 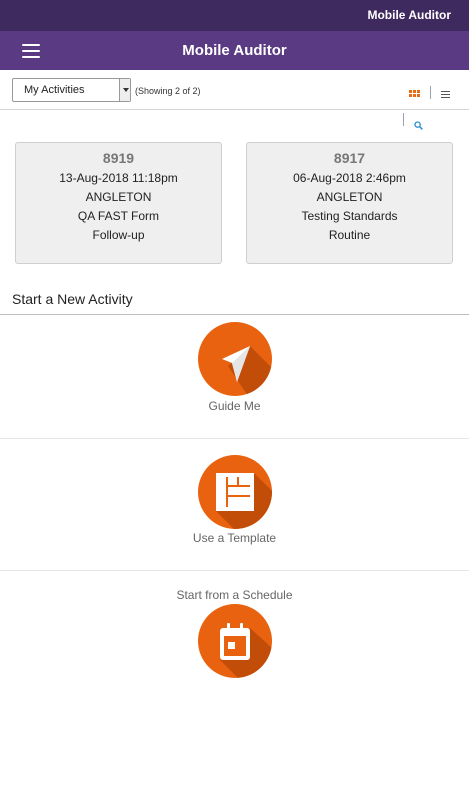 I want to click on template-layout-icon, so click(x=235, y=492).